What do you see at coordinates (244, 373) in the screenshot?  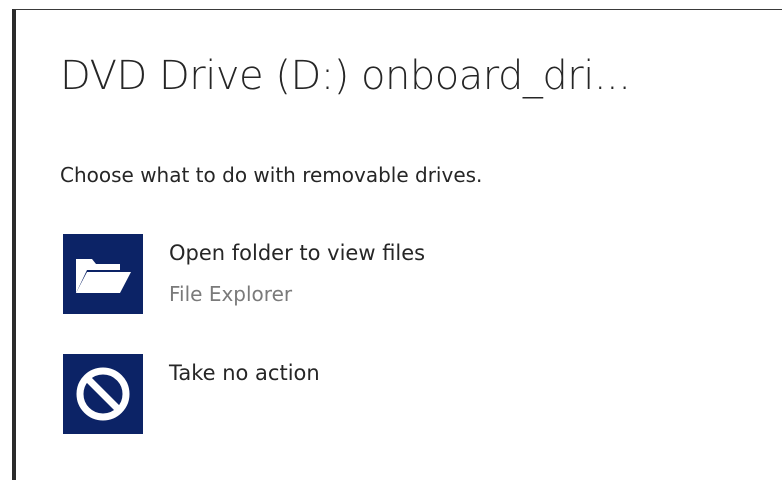 I see `option-label: Take no action` at bounding box center [244, 373].